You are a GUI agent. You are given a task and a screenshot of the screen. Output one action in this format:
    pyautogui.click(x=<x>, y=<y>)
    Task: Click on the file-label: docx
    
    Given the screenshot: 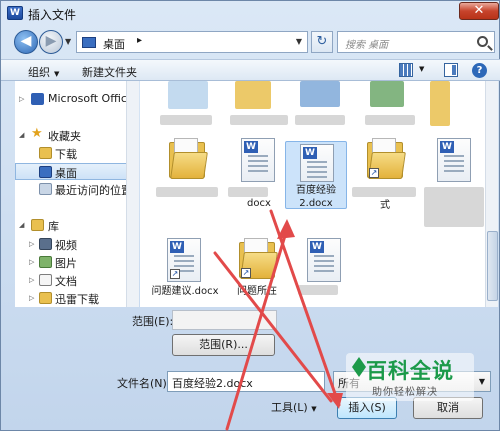 What is the action you would take?
    pyautogui.click(x=259, y=203)
    